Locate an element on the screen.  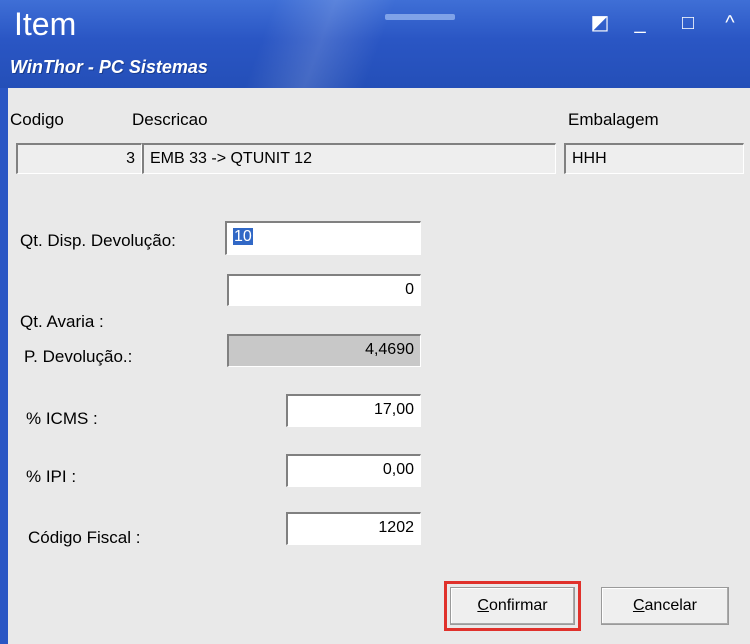
window-title: Item is located at coordinates (45, 24).